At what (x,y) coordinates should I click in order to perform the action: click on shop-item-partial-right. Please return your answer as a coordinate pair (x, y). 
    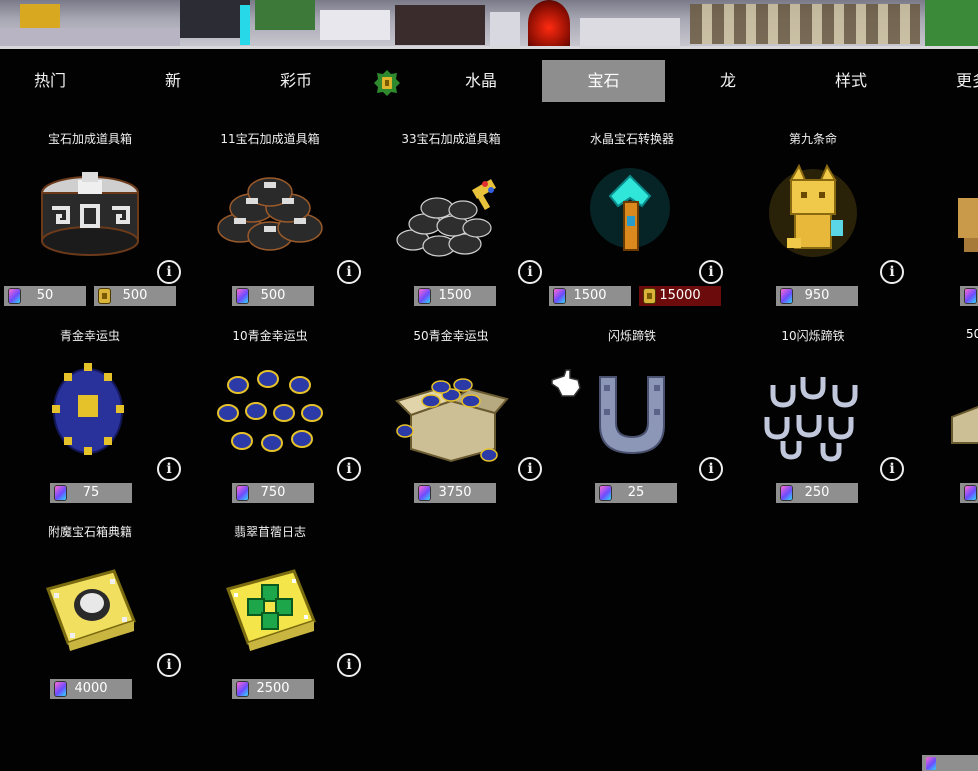
    Looking at the image, I should click on (962, 218).